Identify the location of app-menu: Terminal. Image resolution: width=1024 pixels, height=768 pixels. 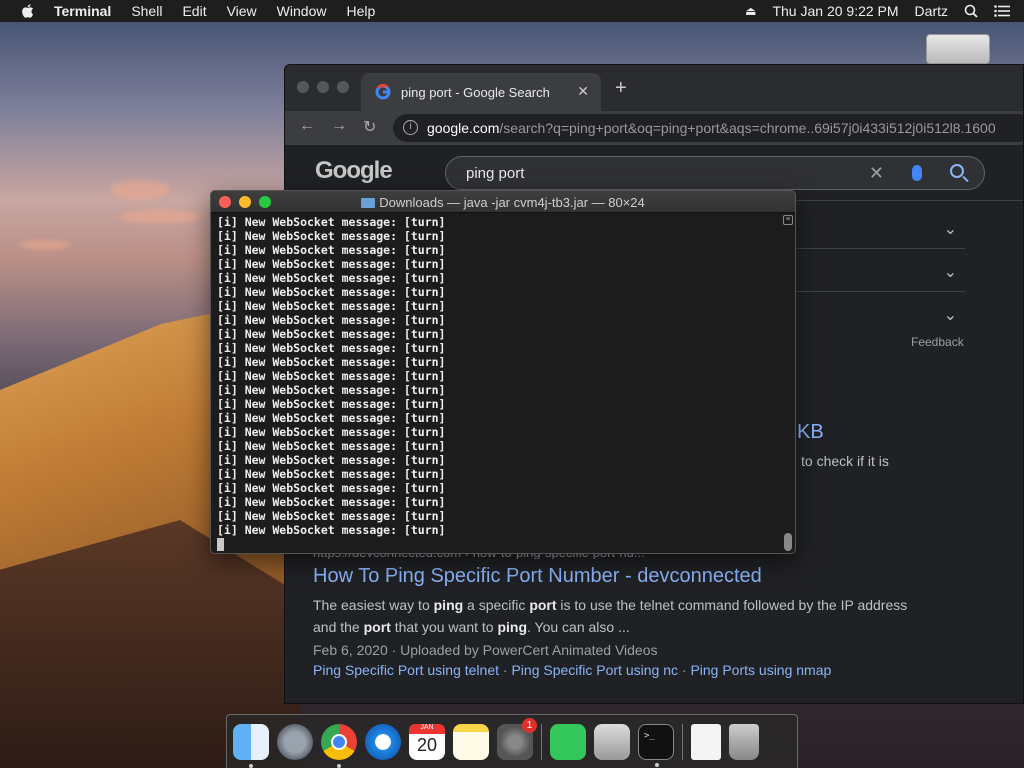
(82, 11).